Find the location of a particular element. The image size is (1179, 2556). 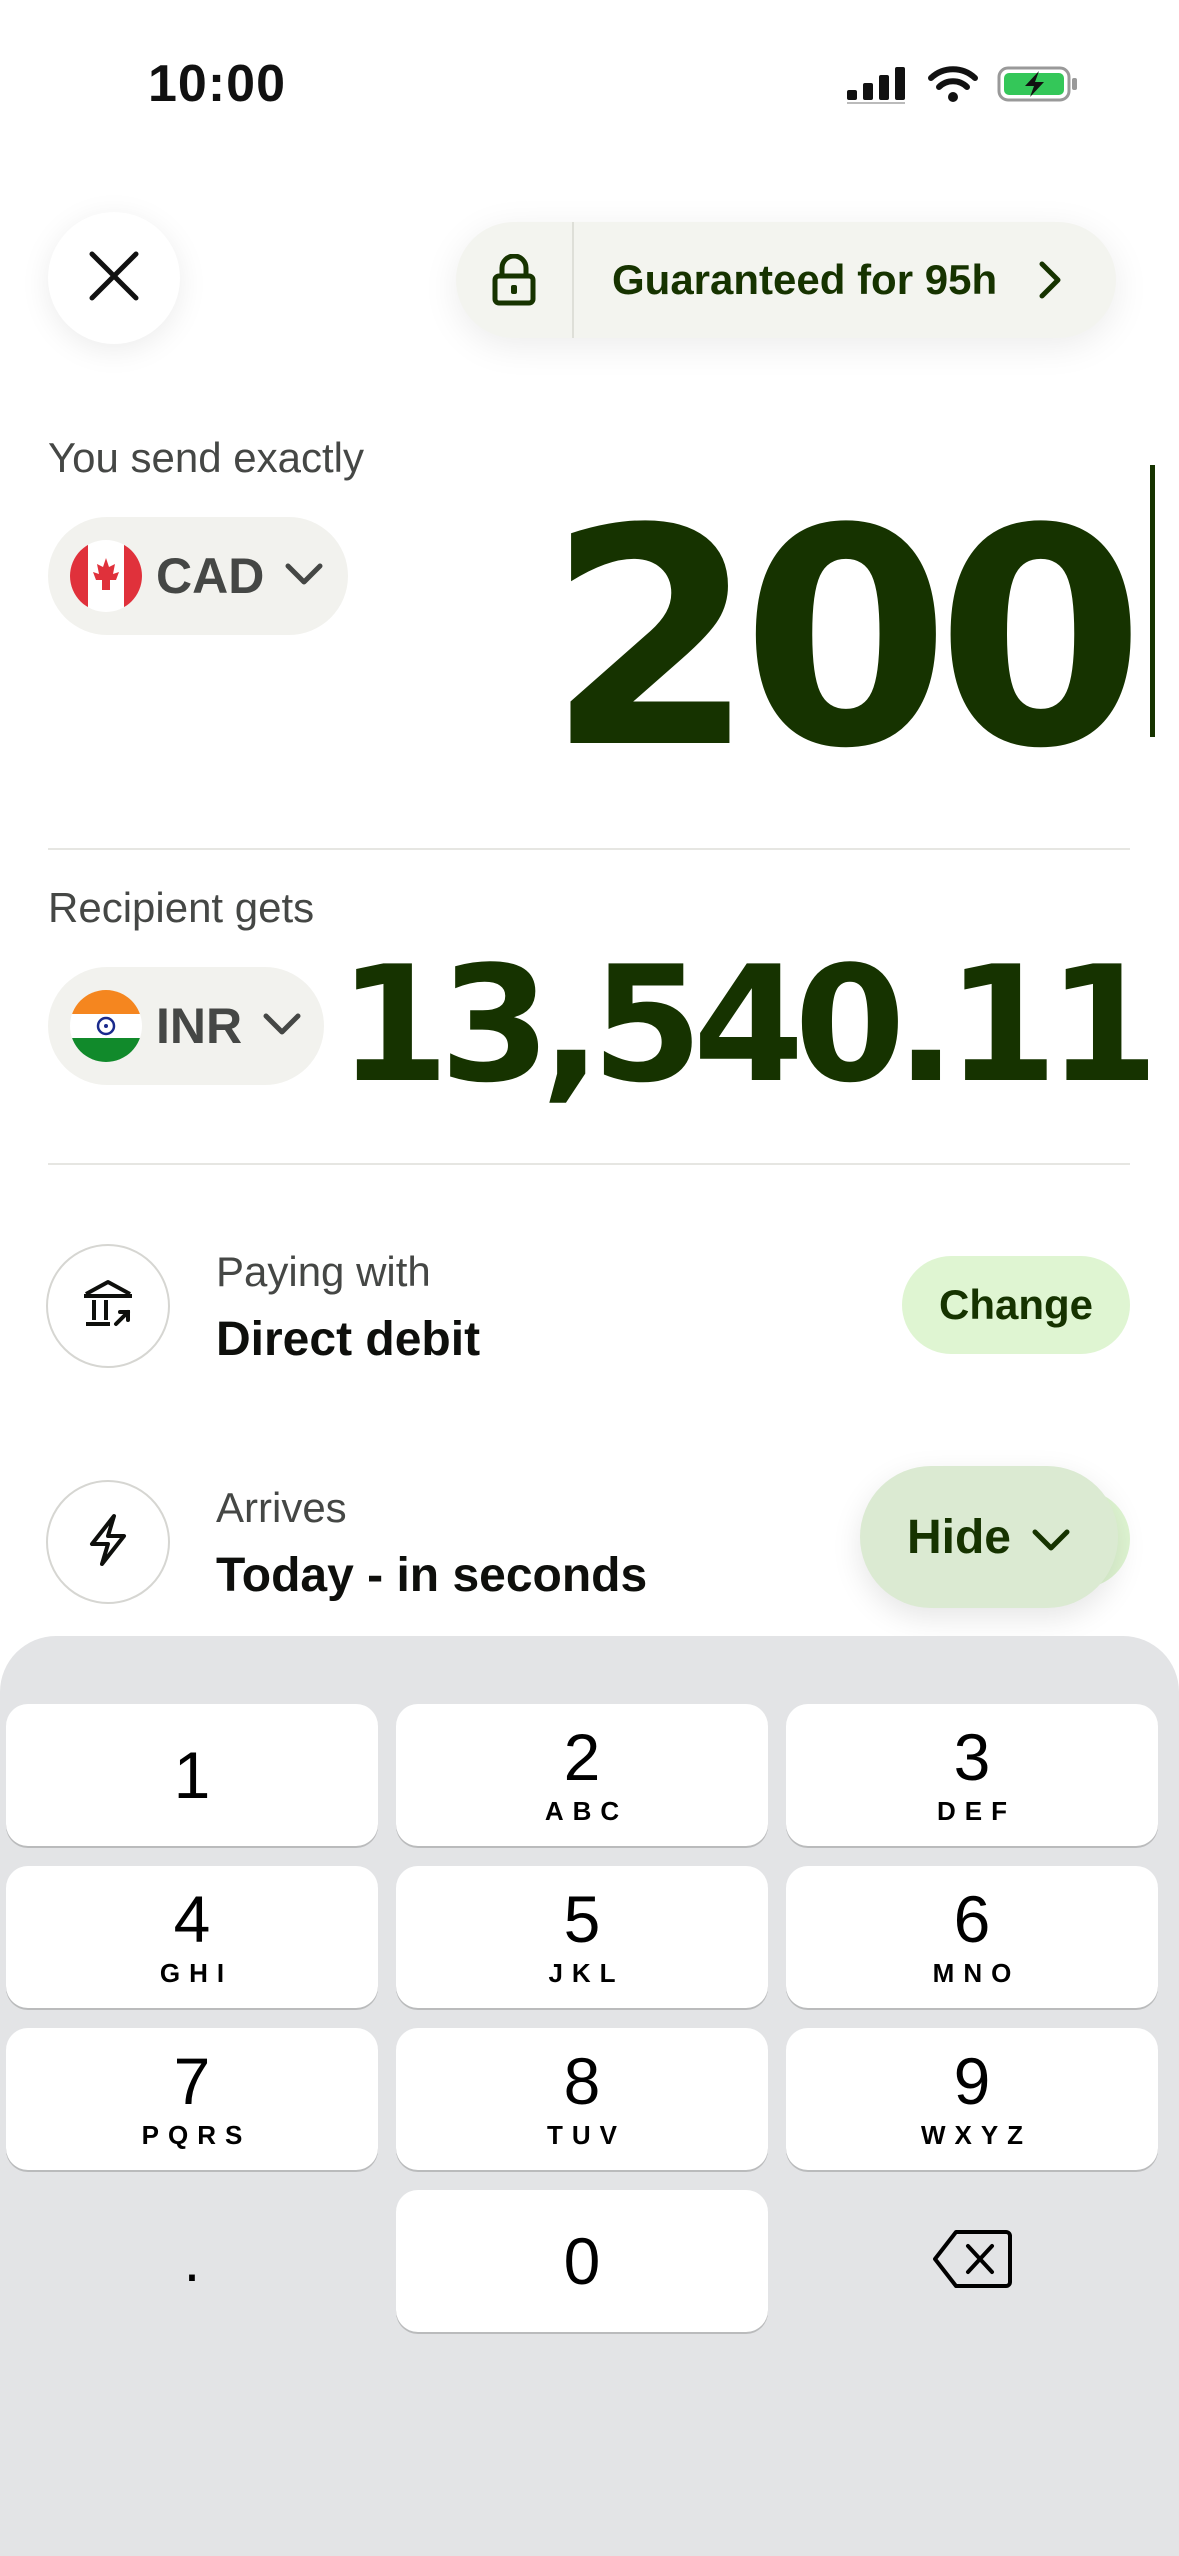

key-digit: 1 is located at coordinates (192, 1775).